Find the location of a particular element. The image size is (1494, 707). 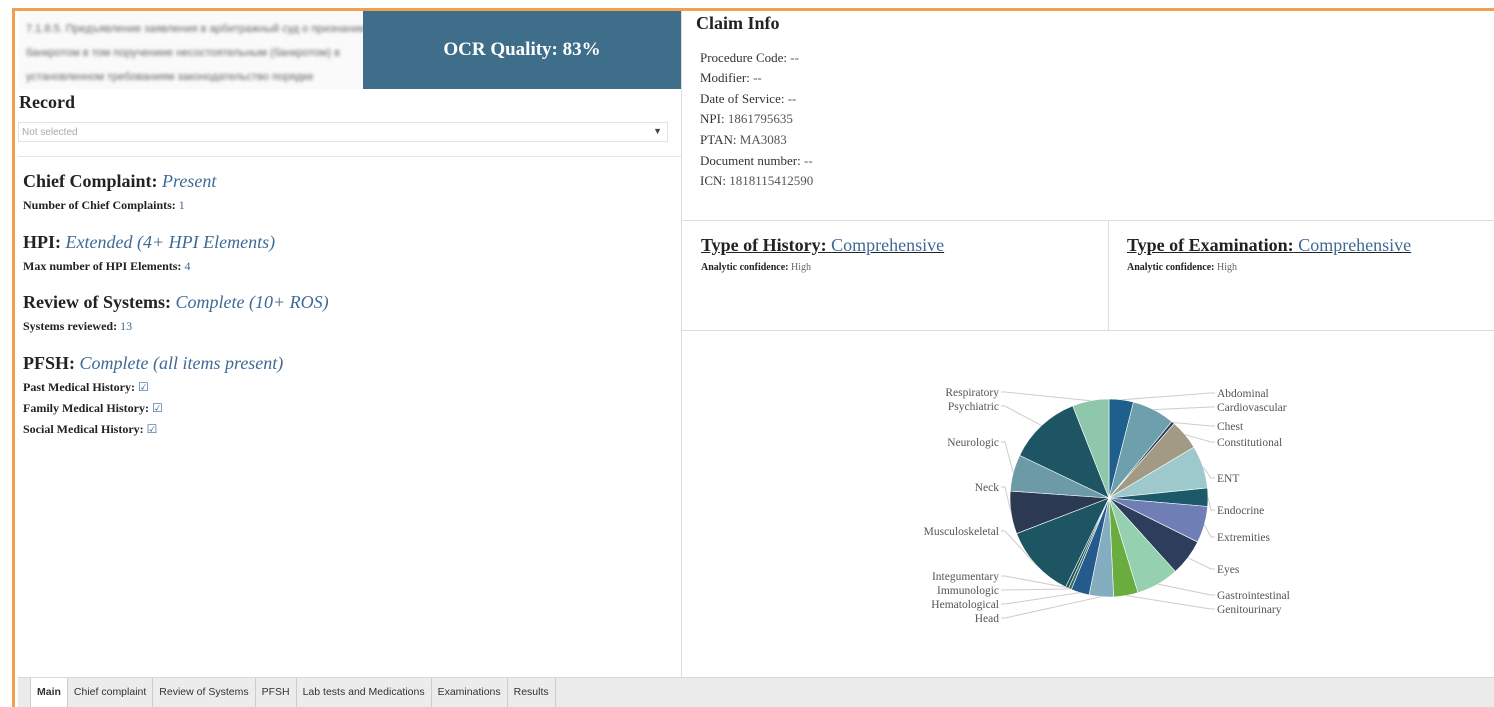

history-type-value: Comprehensive is located at coordinates (888, 245).